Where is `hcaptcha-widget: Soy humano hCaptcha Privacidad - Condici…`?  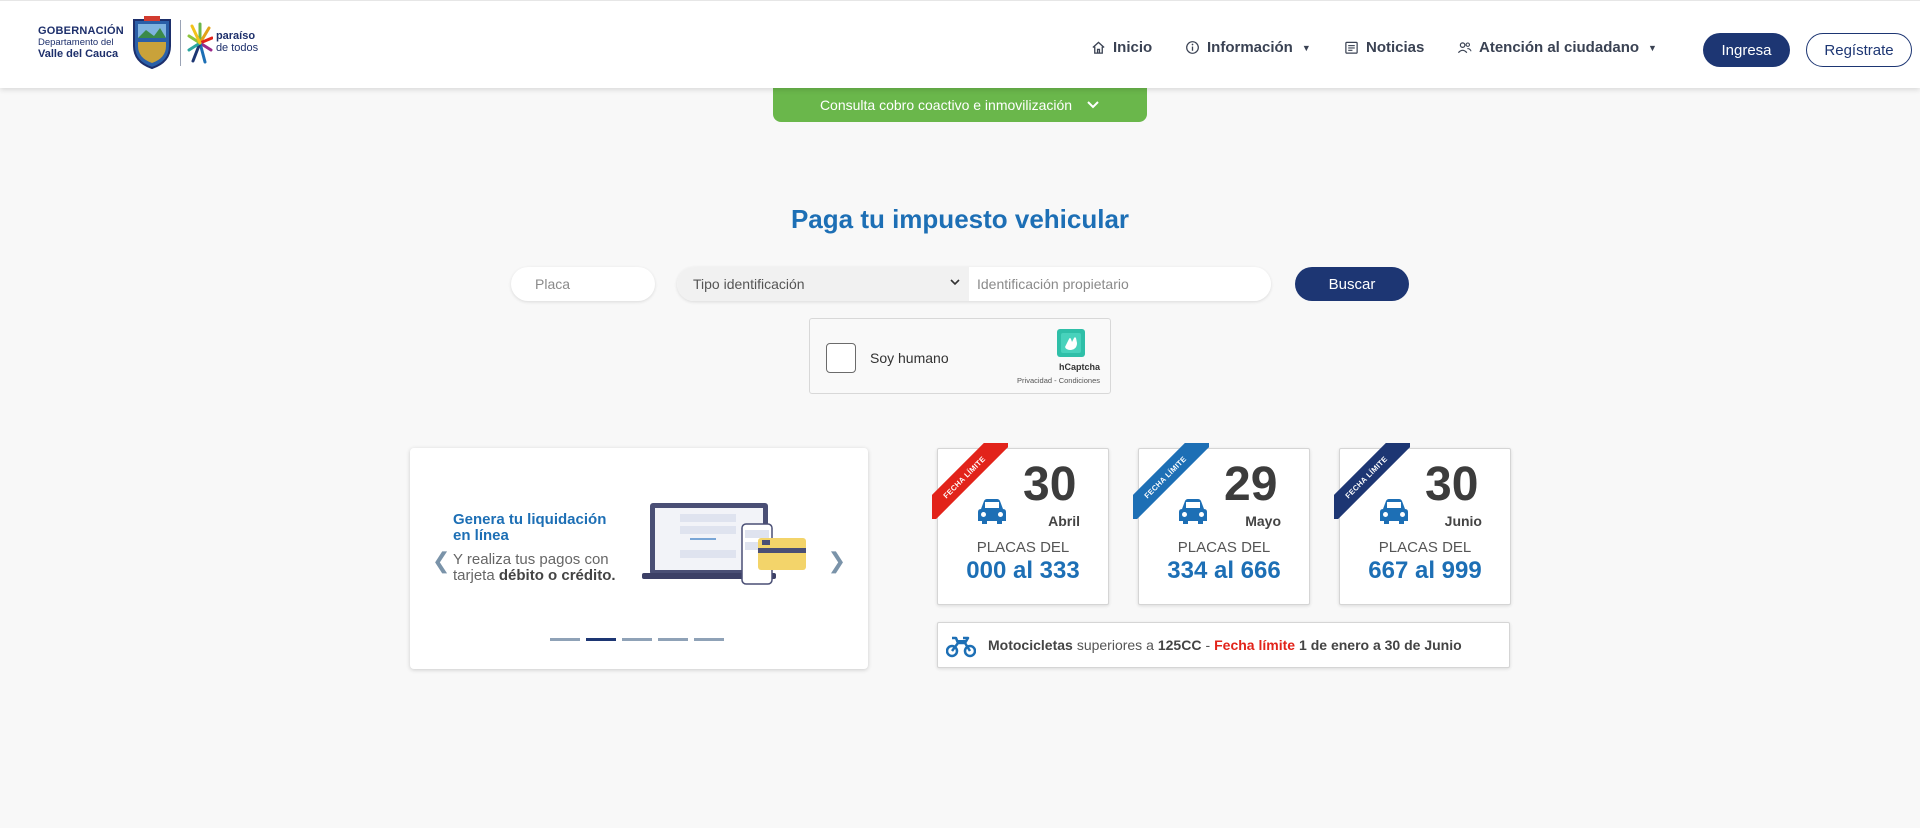
hcaptcha-widget: Soy humano hCaptcha Privacidad - Condici… is located at coordinates (960, 356).